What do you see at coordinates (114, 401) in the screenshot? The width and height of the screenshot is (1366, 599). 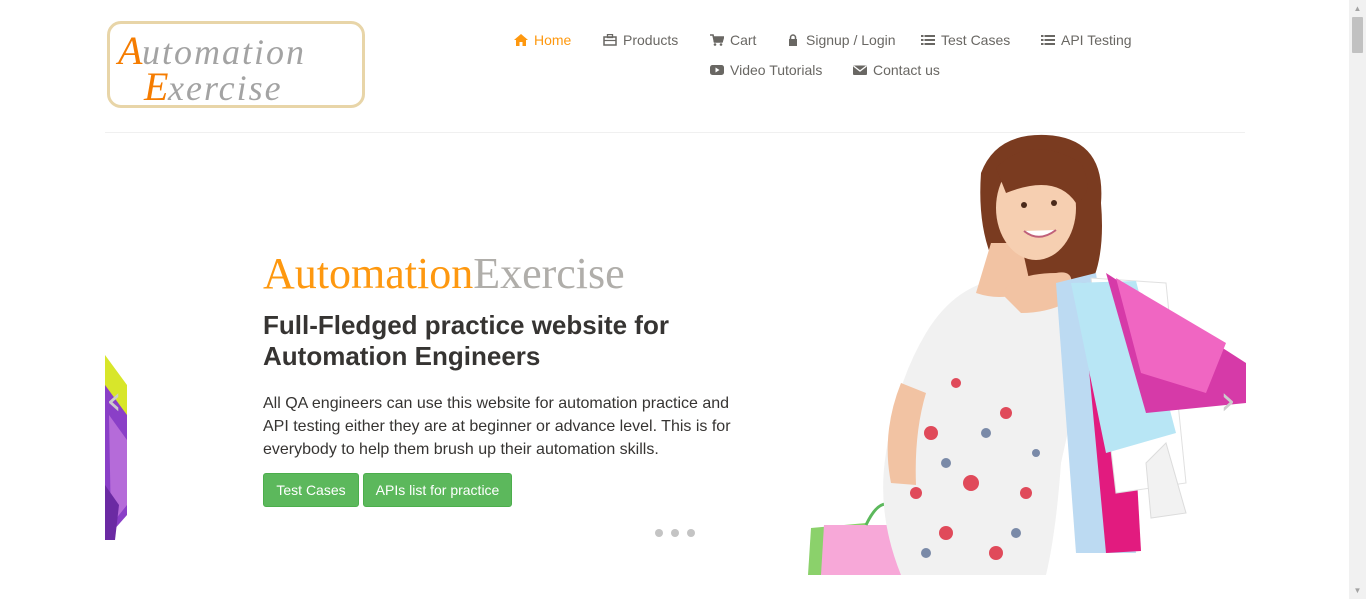 I see `slider-prev-arrow: ‹` at bounding box center [114, 401].